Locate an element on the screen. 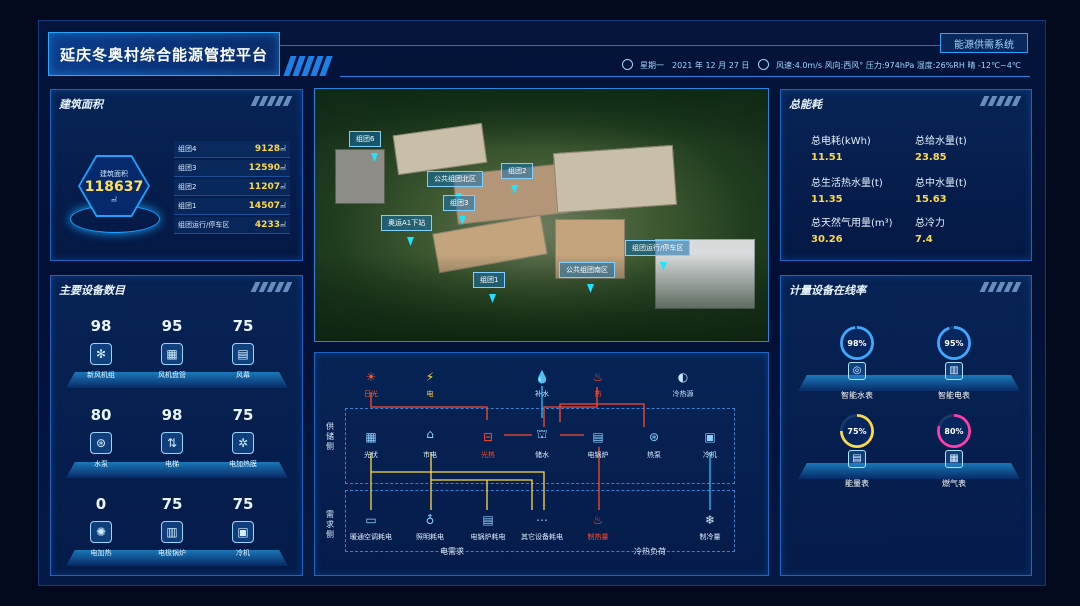 This screenshot has height=606, width=1080. demand-node-label: 暖通空调耗电 is located at coordinates (371, 537).